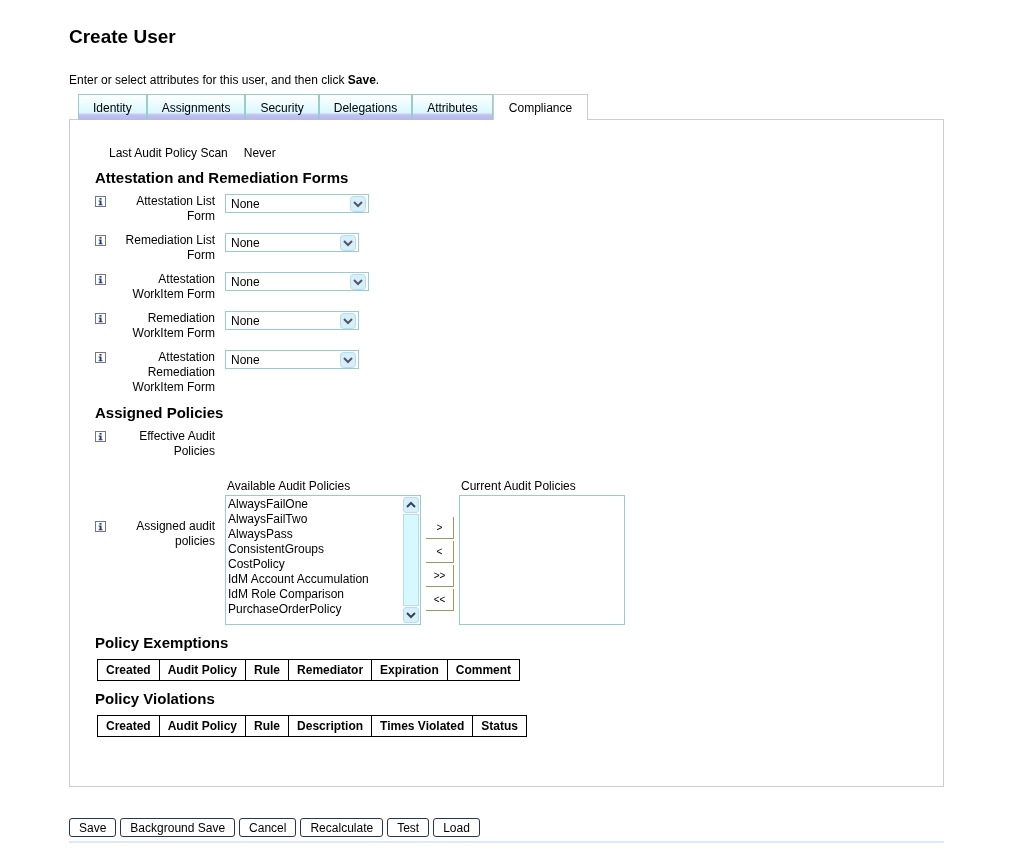 The image size is (1011, 863). I want to click on list-item: AlwaysPass, so click(314, 534).